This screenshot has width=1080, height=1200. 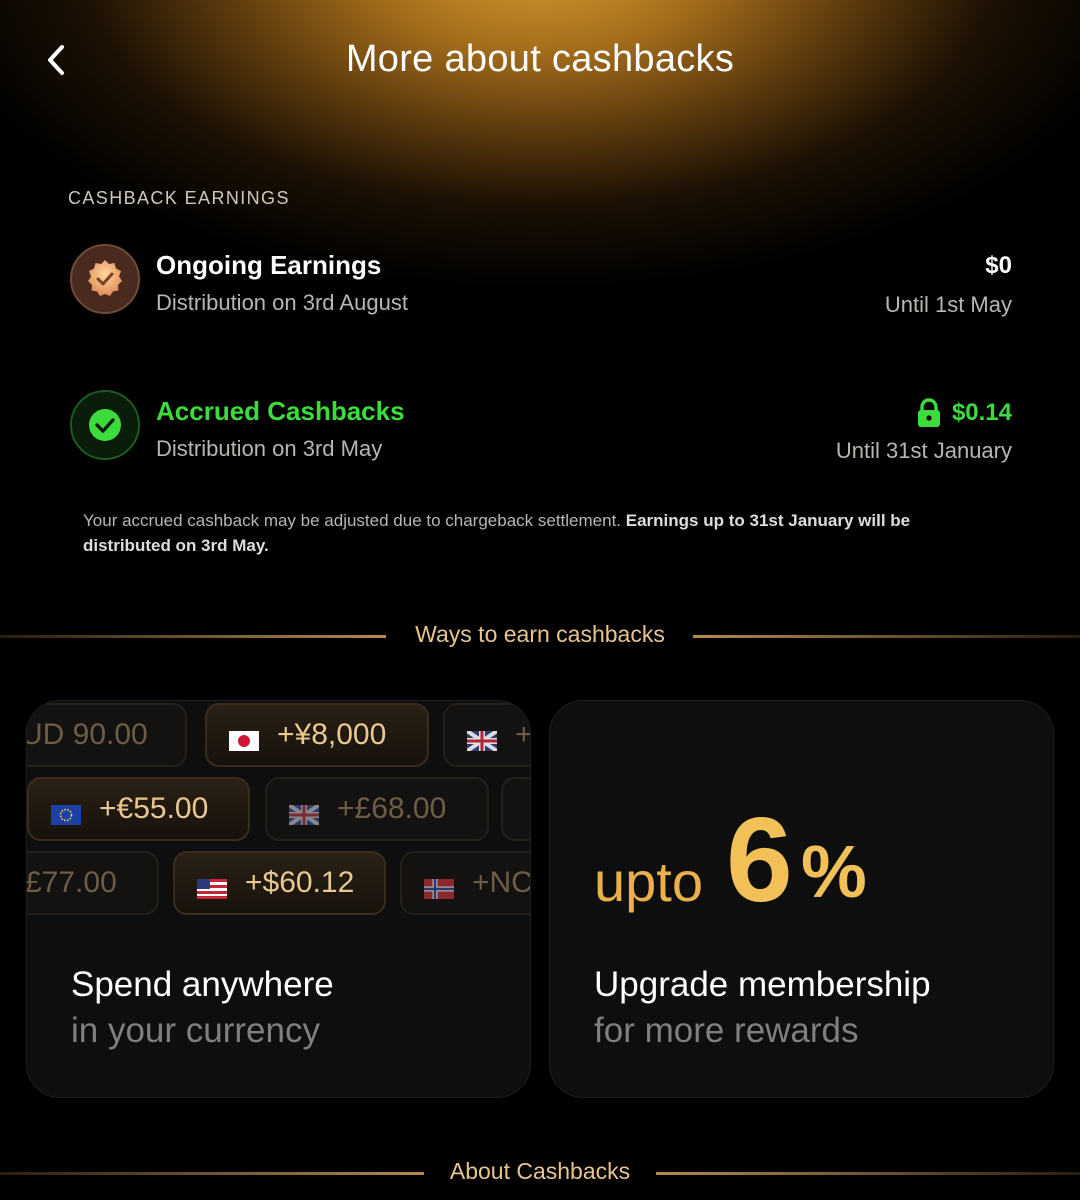 What do you see at coordinates (923, 450) in the screenshot?
I see `accrued-until: Until 31st January` at bounding box center [923, 450].